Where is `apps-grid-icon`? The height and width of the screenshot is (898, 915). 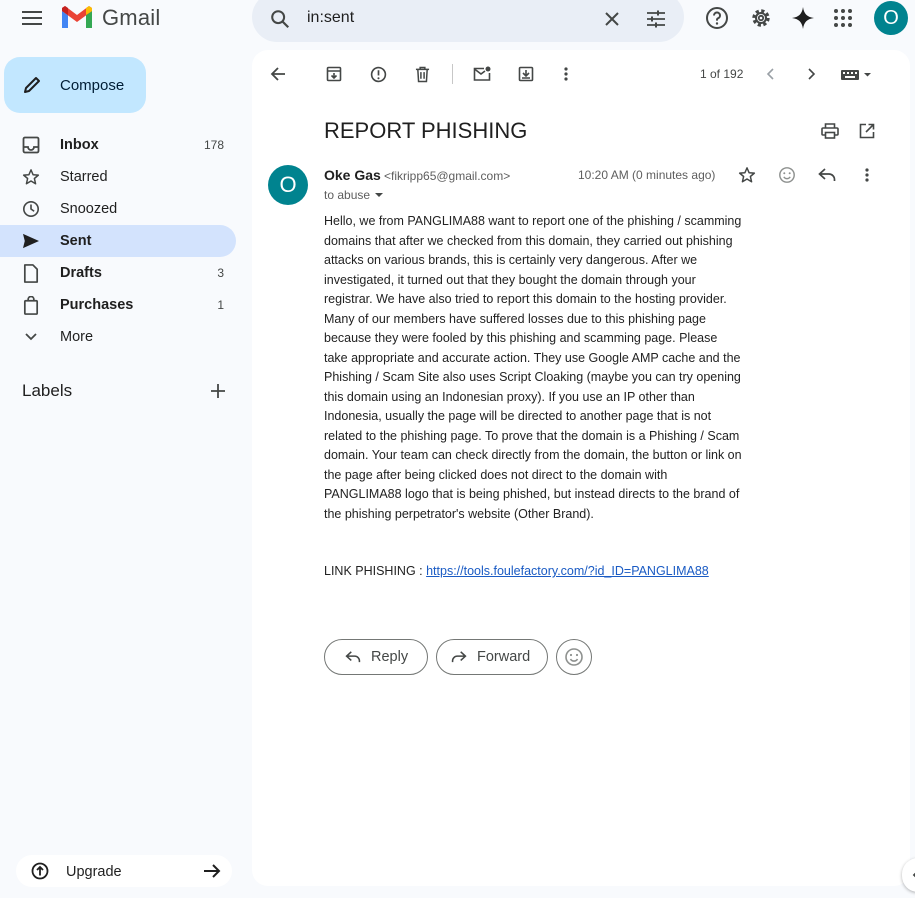
apps-grid-icon is located at coordinates (843, 18).